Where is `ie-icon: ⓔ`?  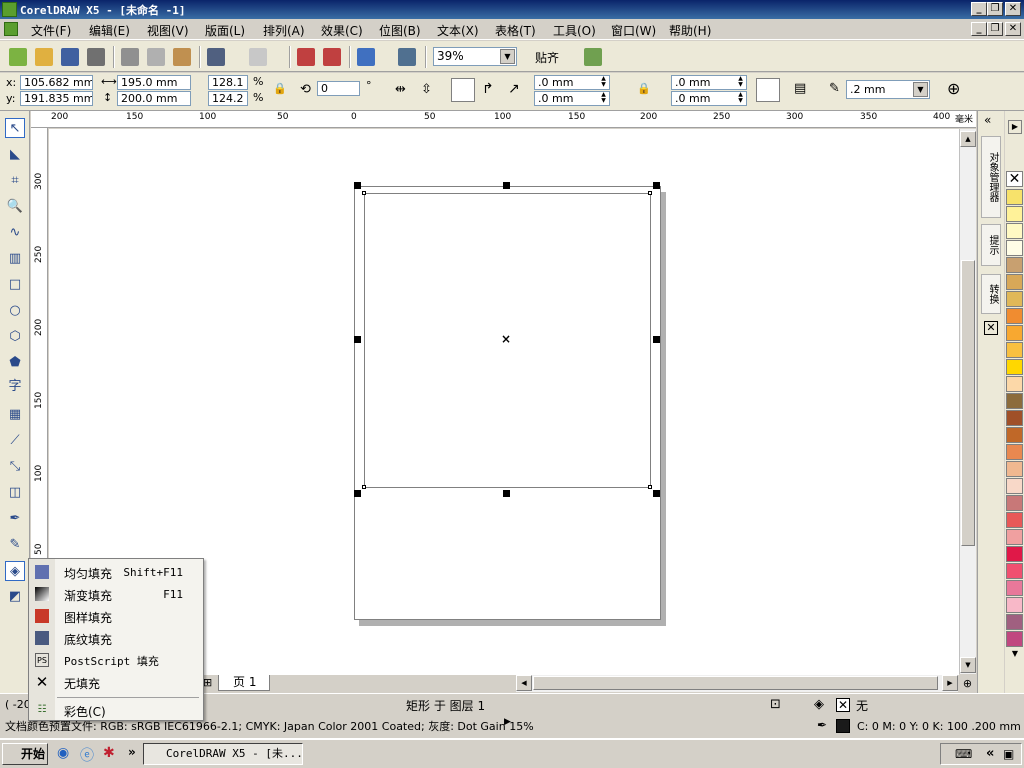 ie-icon: ⓔ is located at coordinates (87, 755).